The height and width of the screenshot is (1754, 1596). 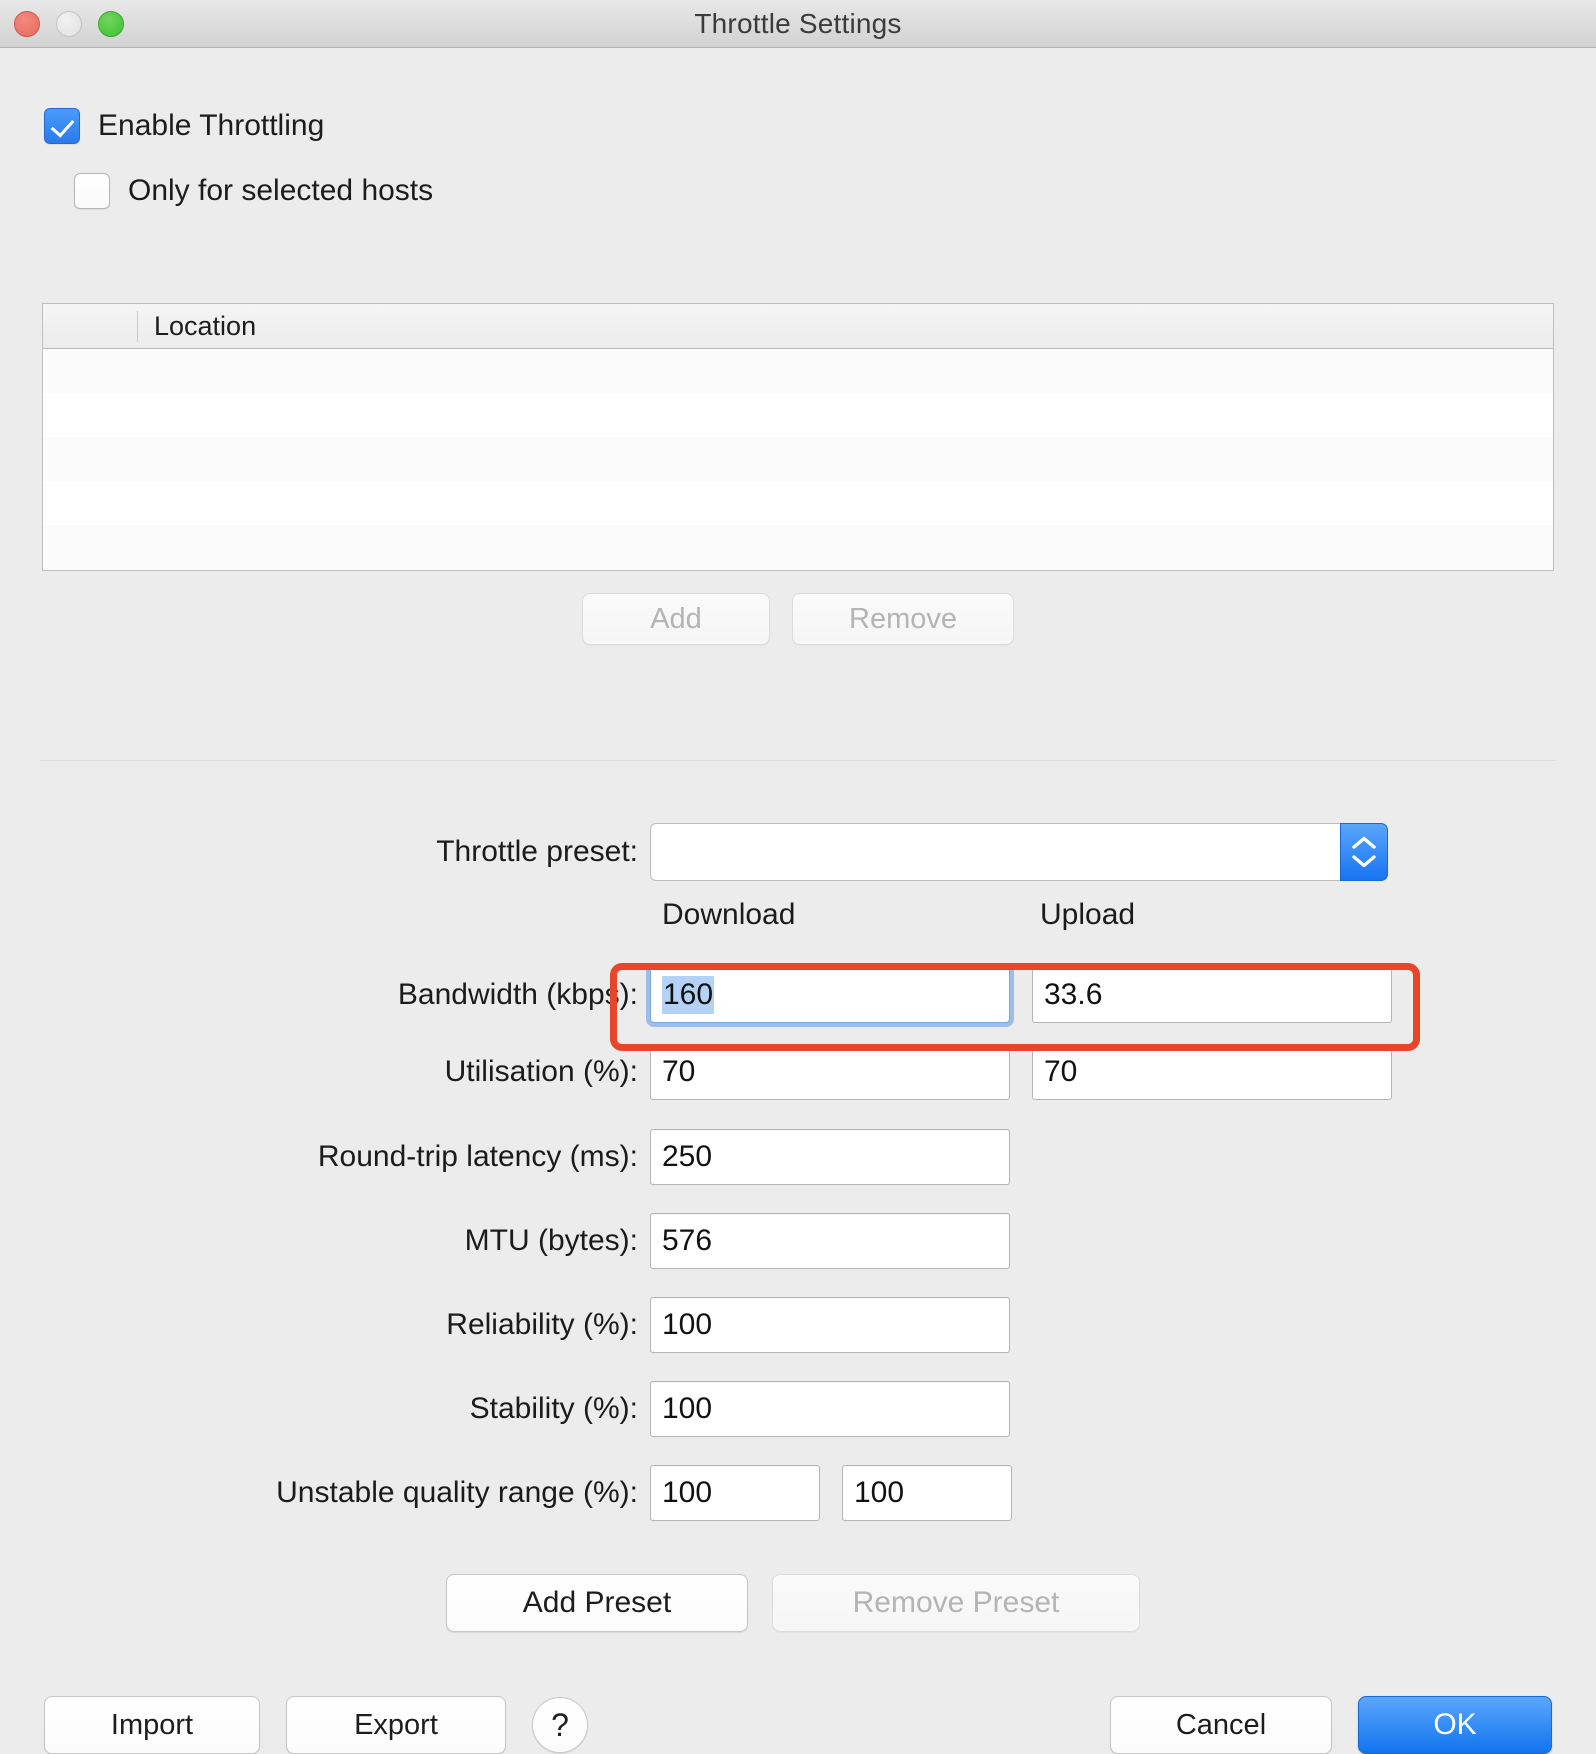 I want to click on hosts-table: Location, so click(x=798, y=437).